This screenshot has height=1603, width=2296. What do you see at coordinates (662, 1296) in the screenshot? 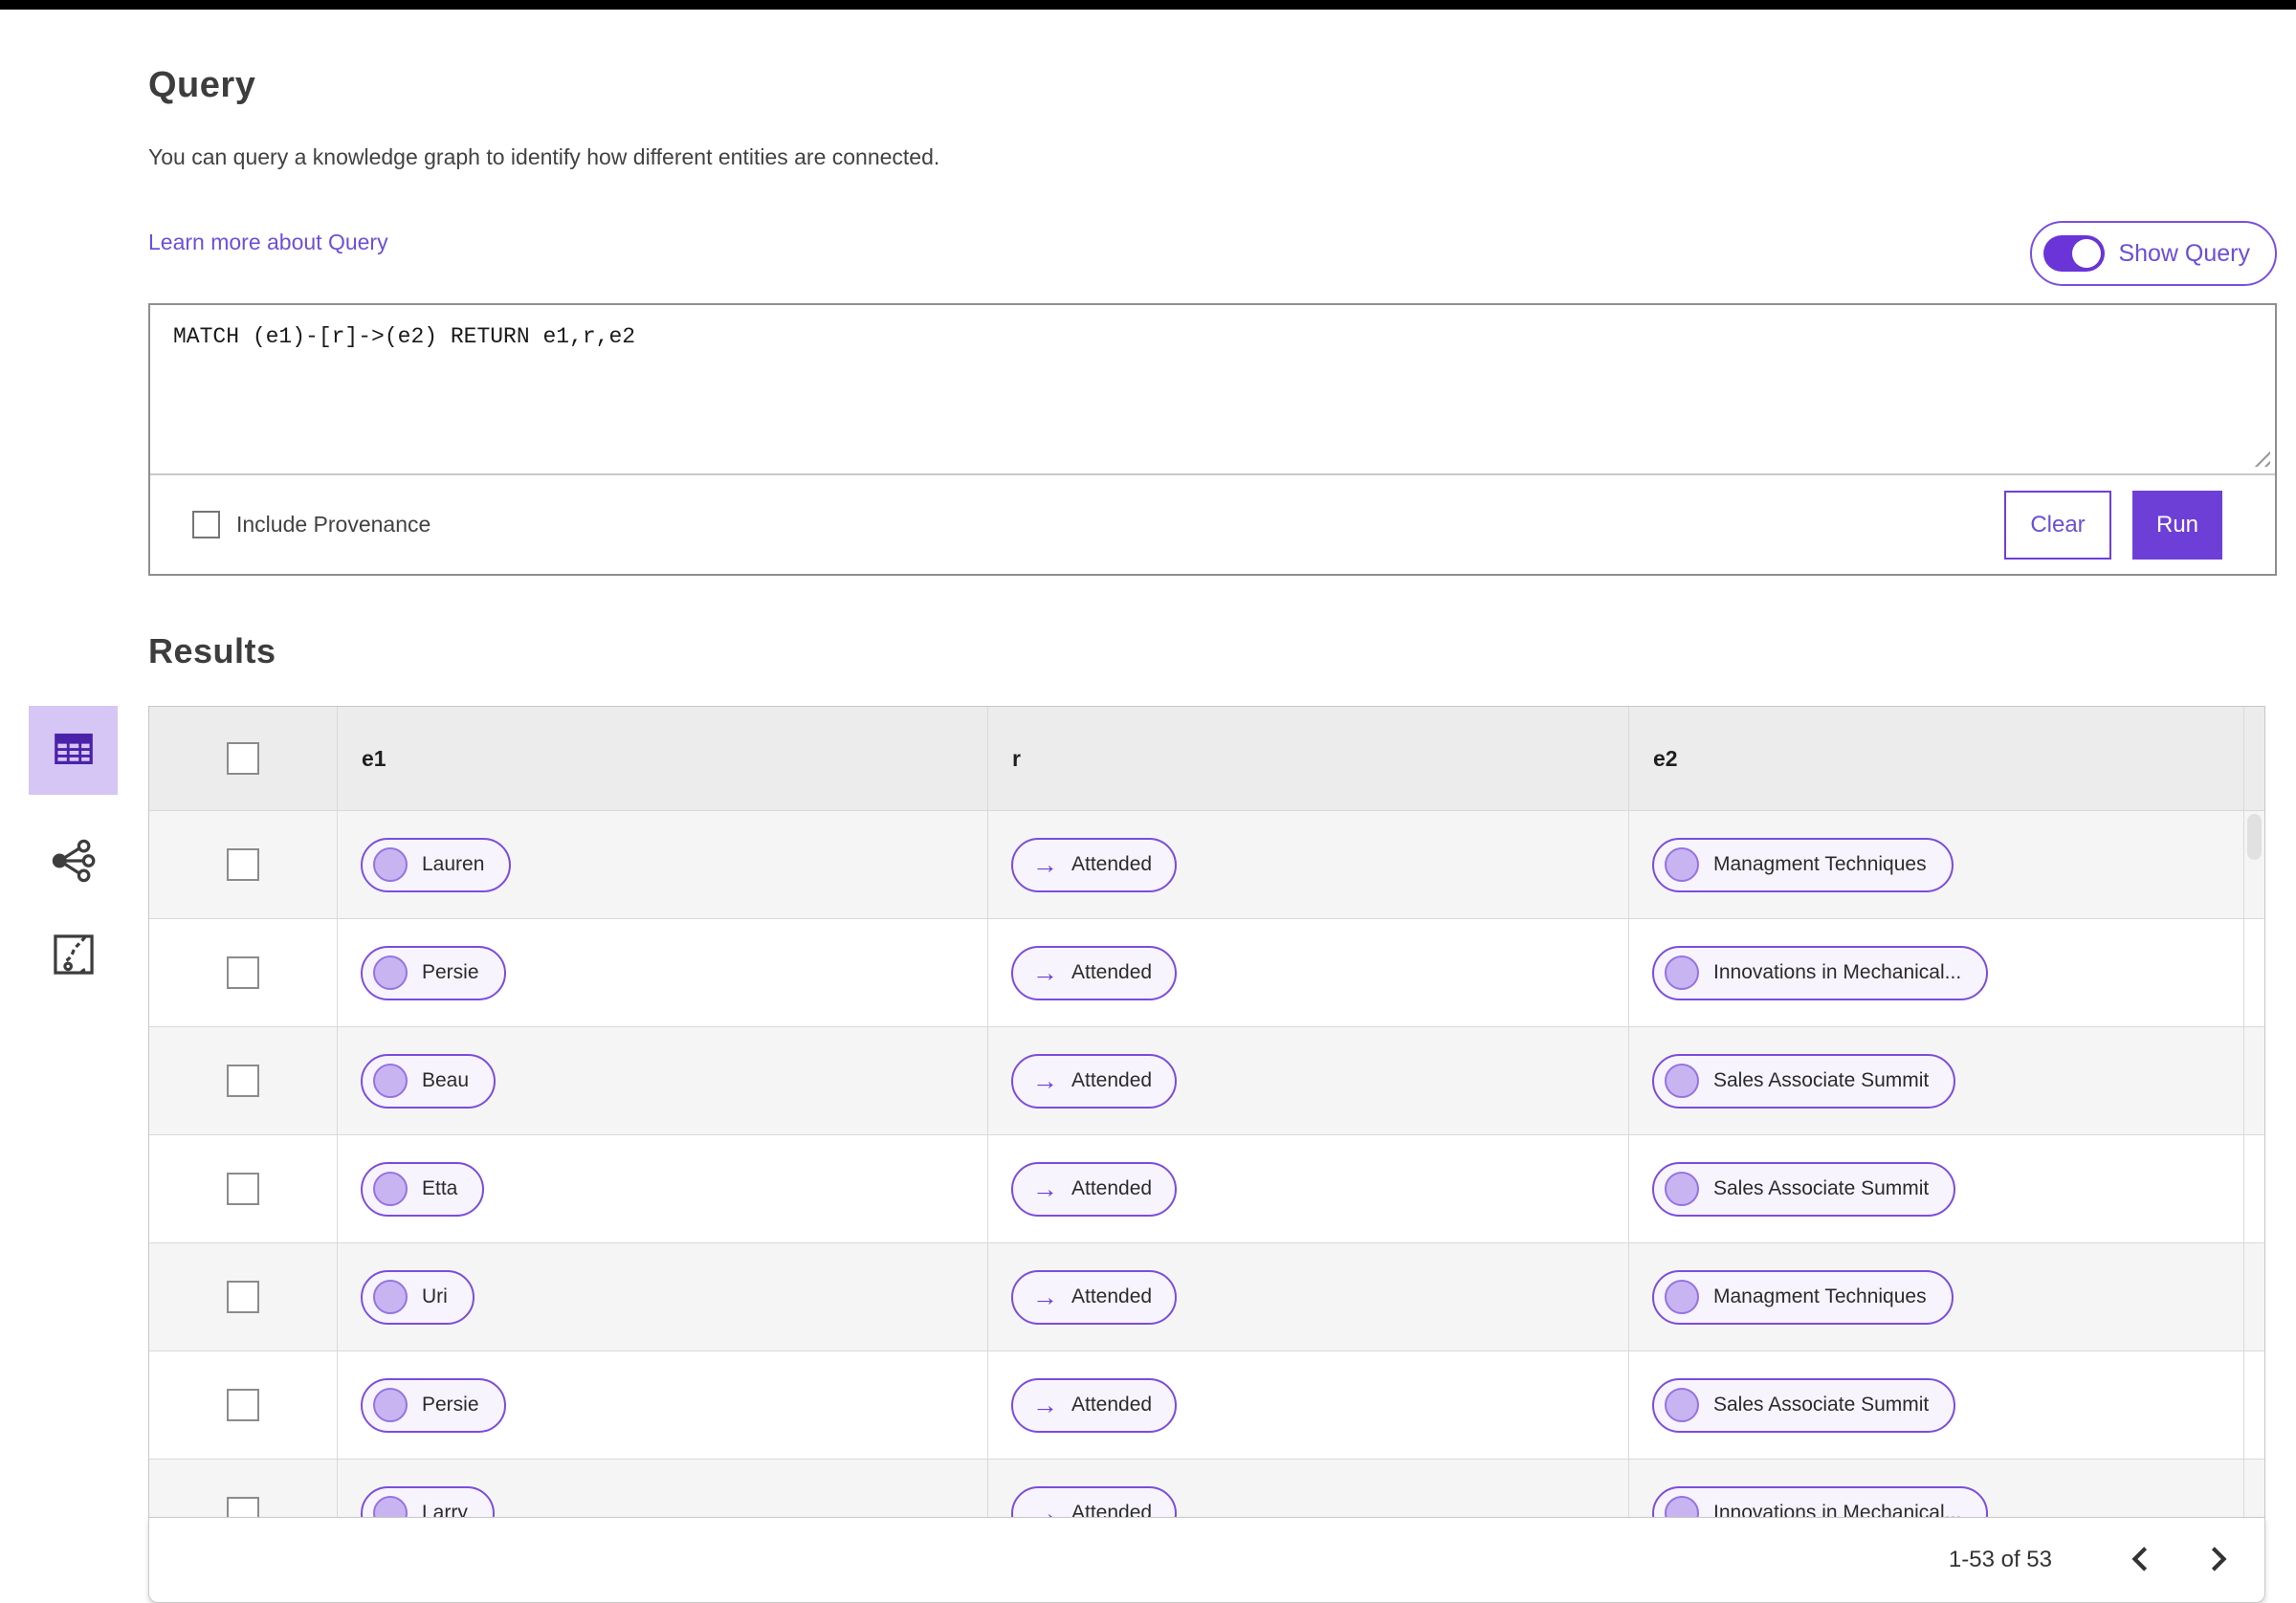
I see `cell-e1: Uri` at bounding box center [662, 1296].